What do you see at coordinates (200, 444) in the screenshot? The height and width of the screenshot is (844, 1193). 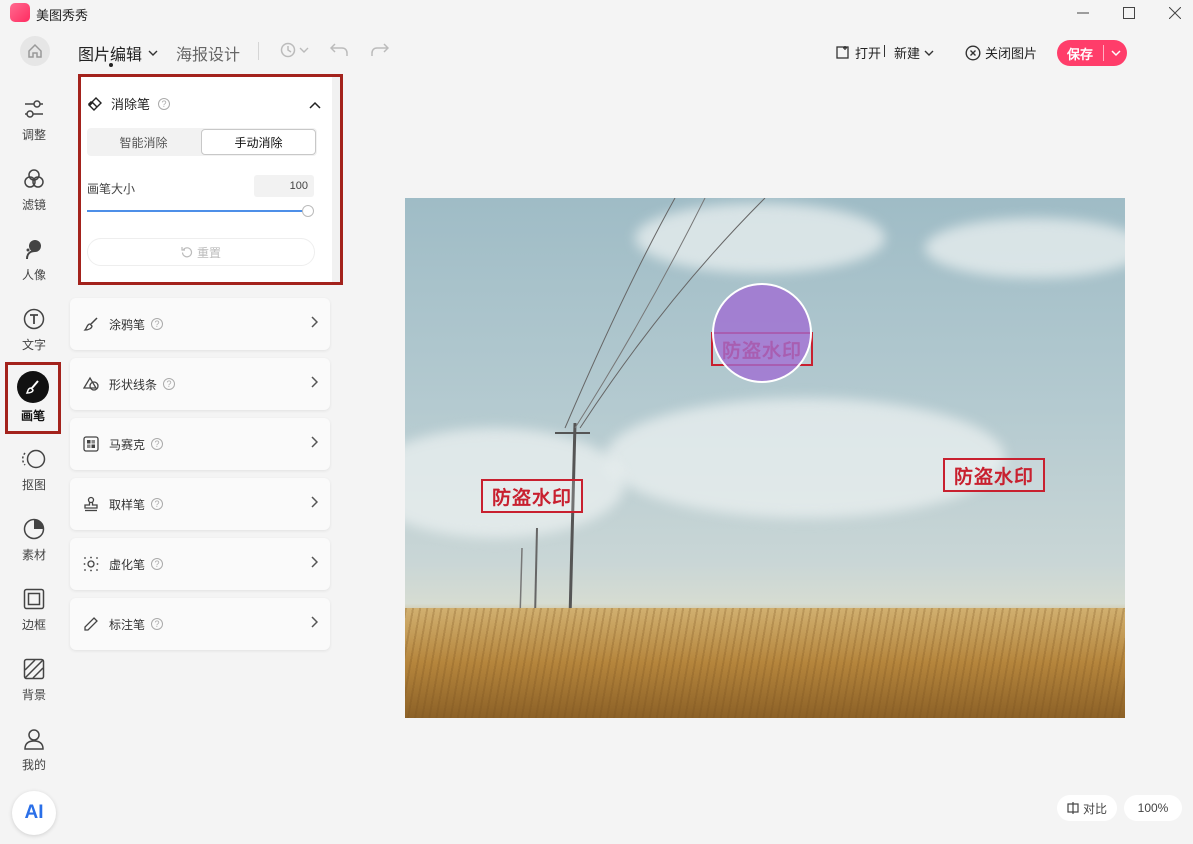 I see `tool-mosaic: 马赛克 ?` at bounding box center [200, 444].